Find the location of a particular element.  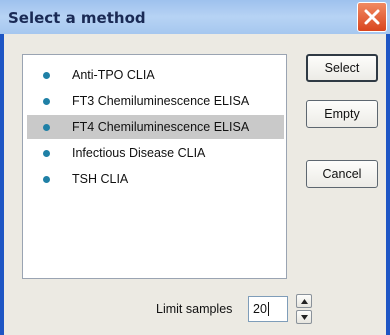

arrow-down-icon is located at coordinates (304, 317).